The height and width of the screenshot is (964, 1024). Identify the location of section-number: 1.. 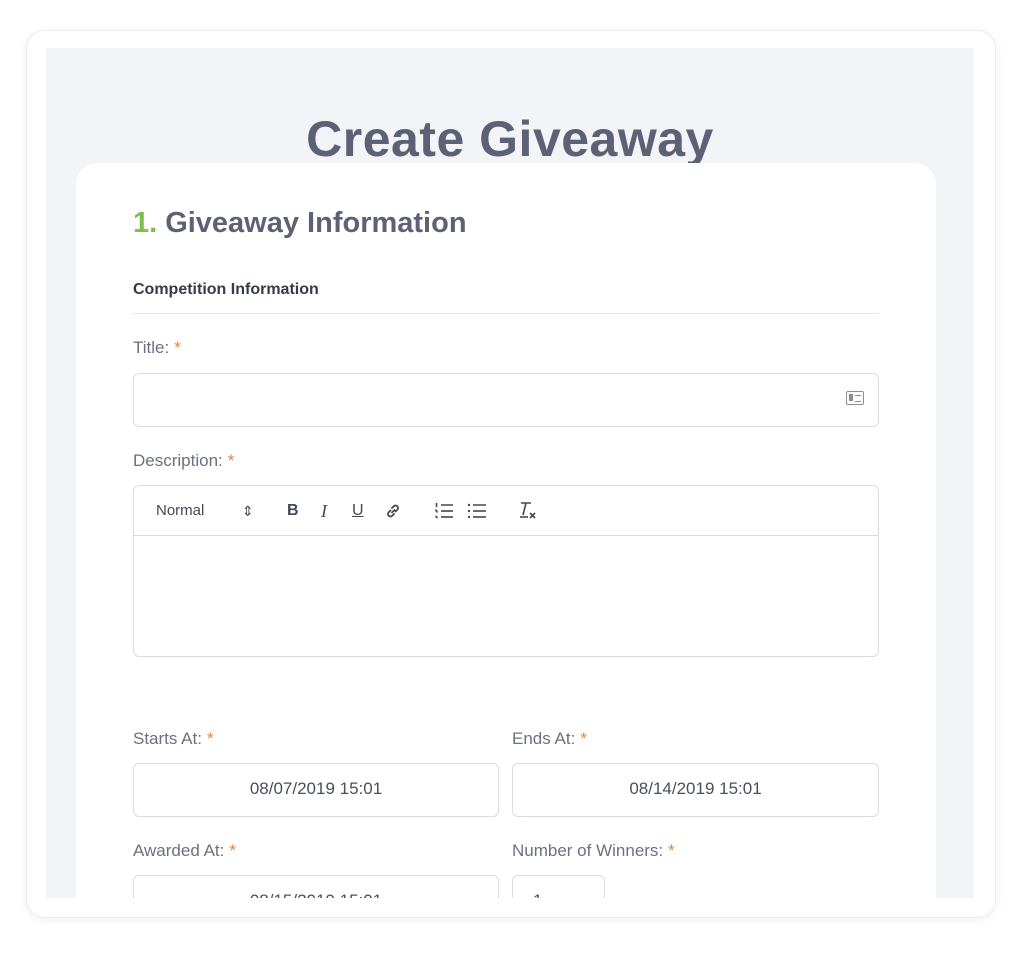
(145, 223).